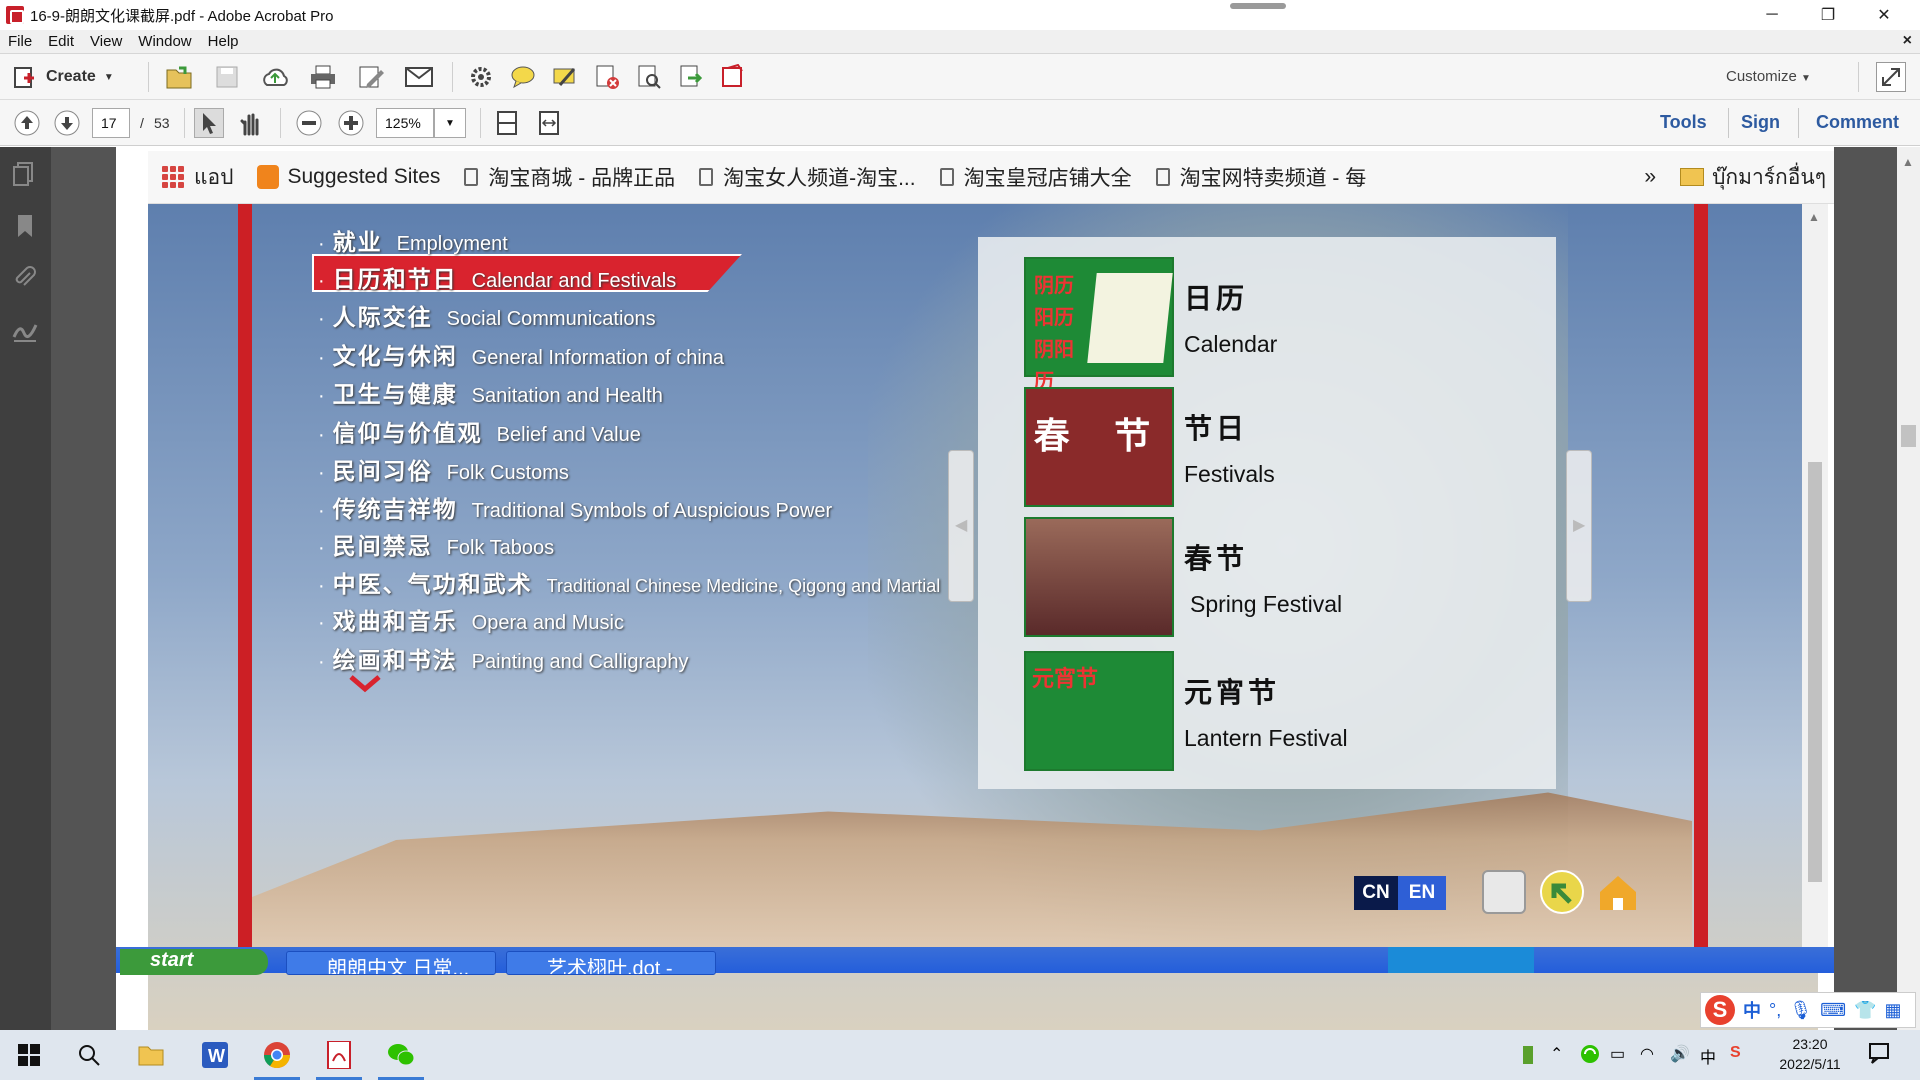  What do you see at coordinates (309, 123) in the screenshot?
I see `zoom-out-button` at bounding box center [309, 123].